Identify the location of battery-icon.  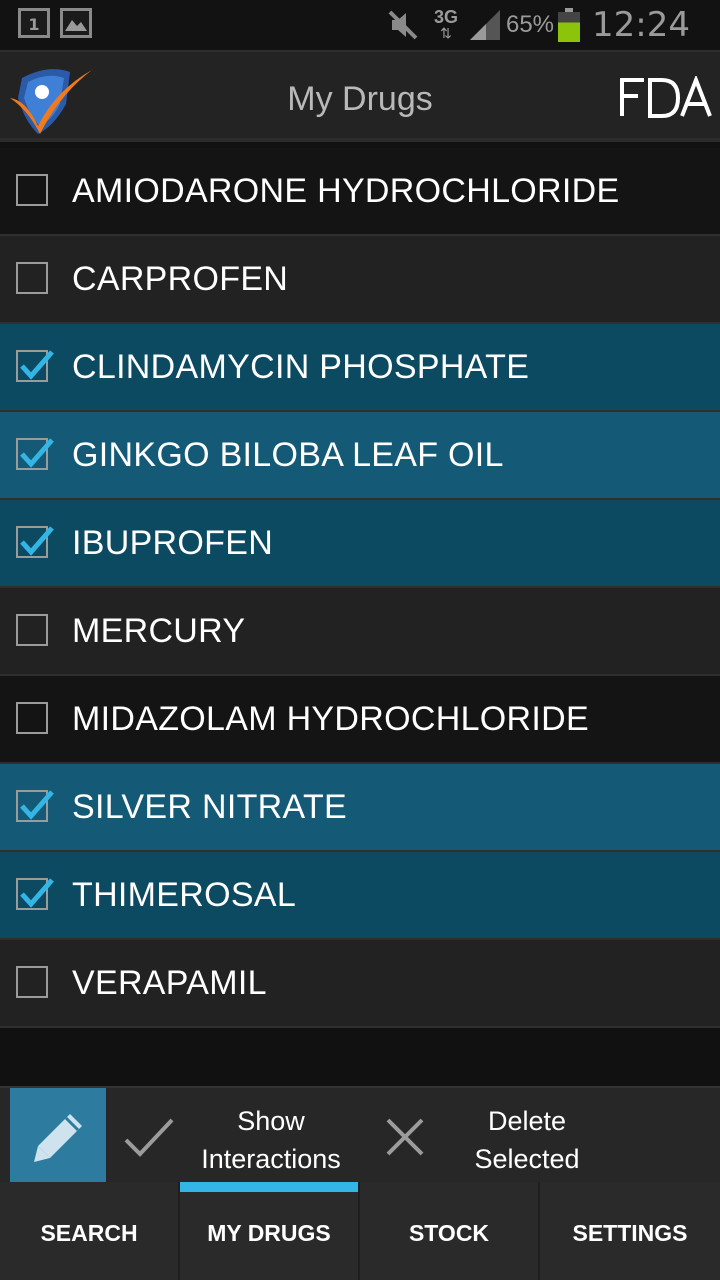
(569, 25).